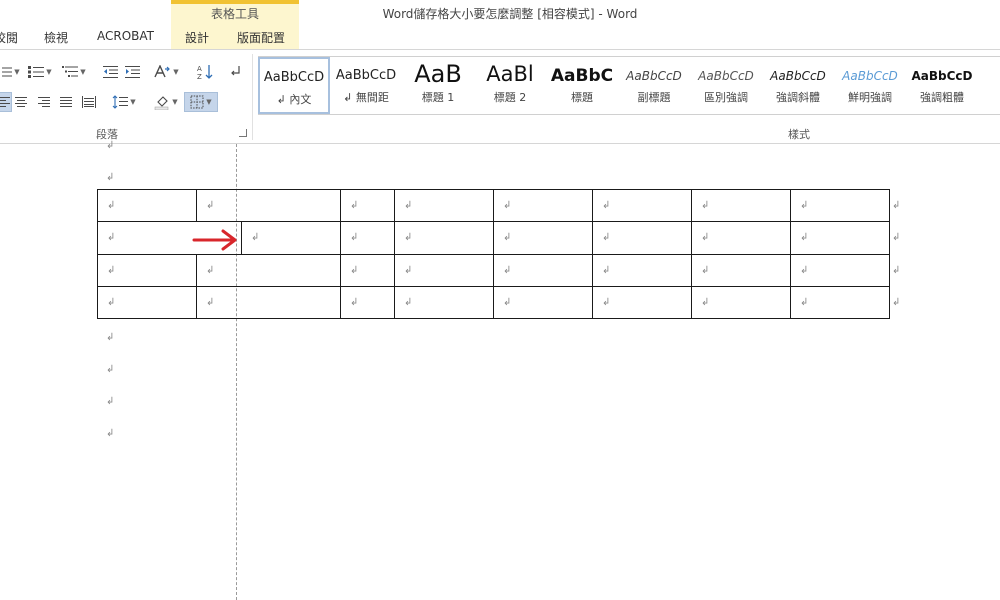 The height and width of the screenshot is (600, 1000). What do you see at coordinates (252, 97) in the screenshot?
I see `group-separator` at bounding box center [252, 97].